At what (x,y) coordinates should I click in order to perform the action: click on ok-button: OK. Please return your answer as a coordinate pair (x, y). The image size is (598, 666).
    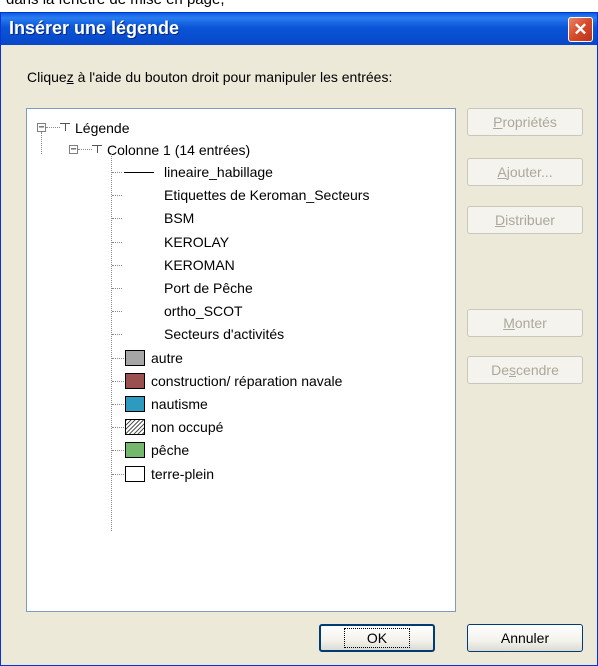
    Looking at the image, I should click on (377, 638).